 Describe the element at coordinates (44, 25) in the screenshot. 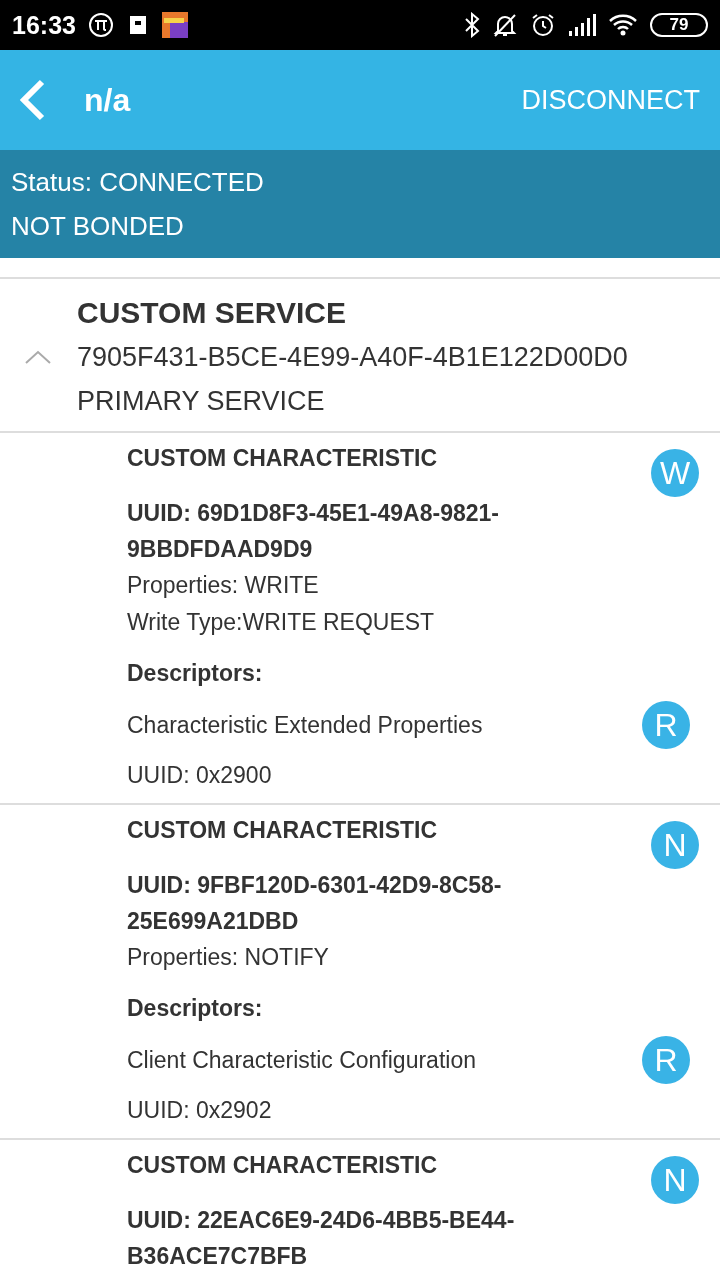

I see `clock-time: 16:33` at that location.